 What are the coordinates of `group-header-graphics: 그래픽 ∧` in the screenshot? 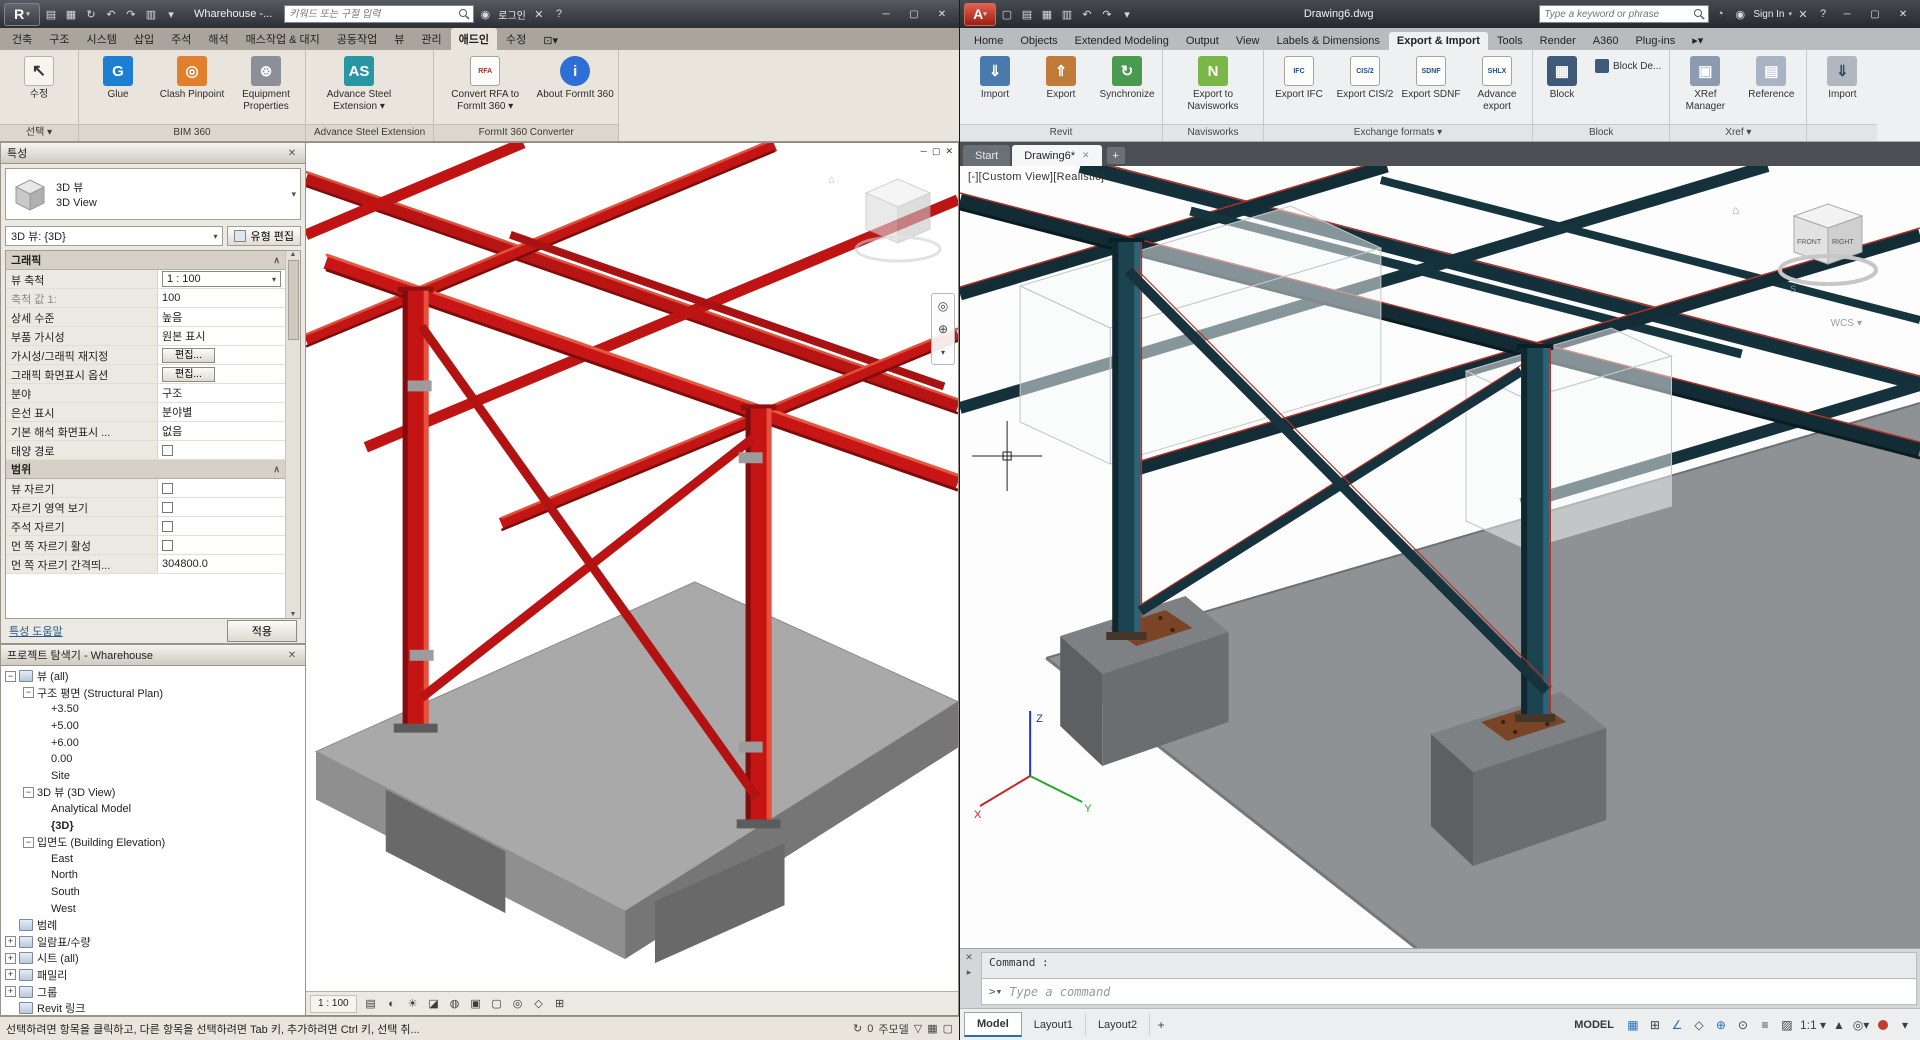 It's located at (145, 260).